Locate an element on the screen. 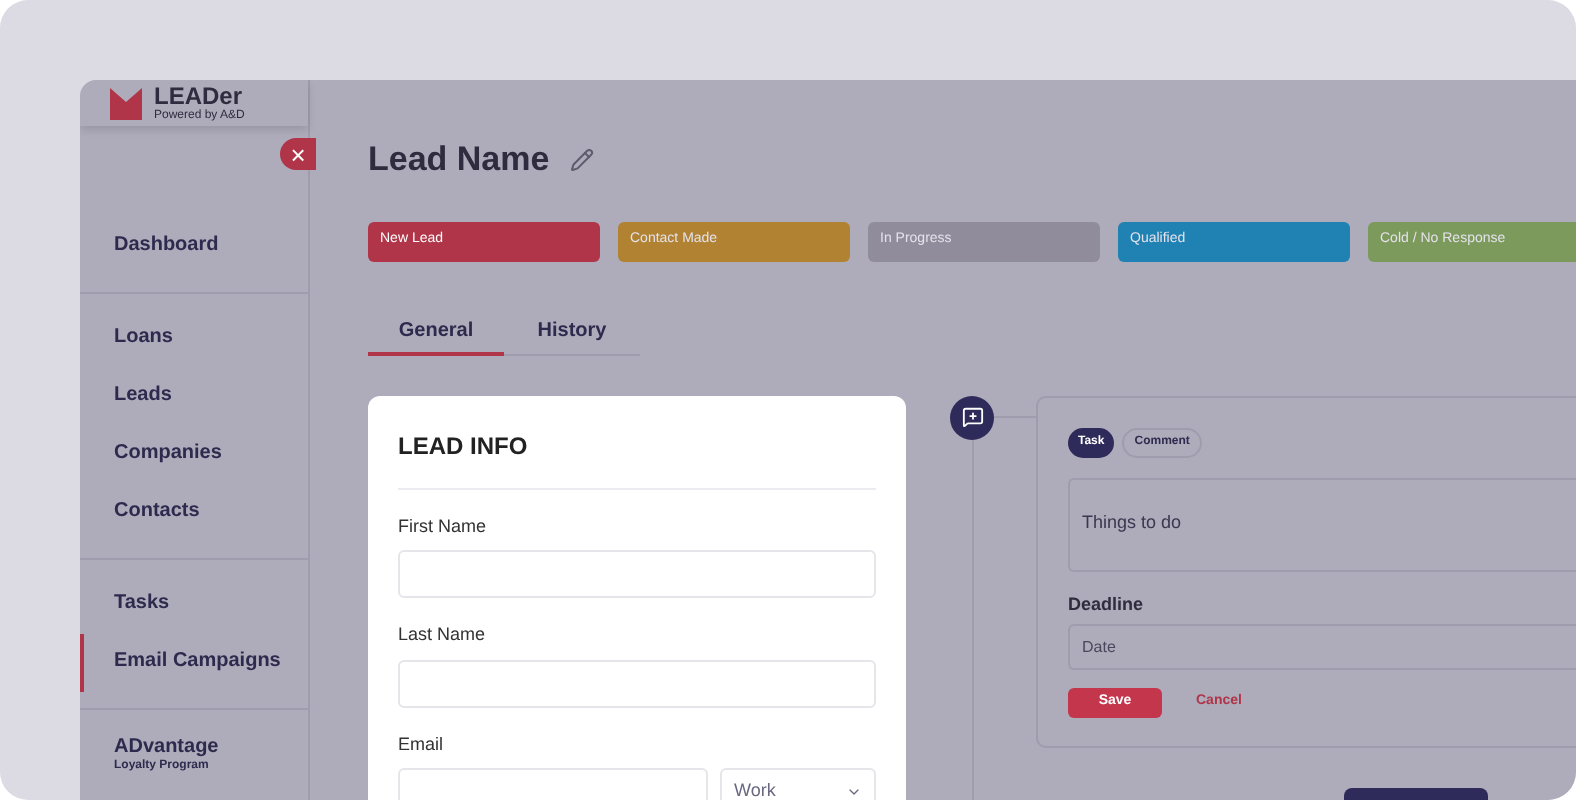  task-text-area: Things to do is located at coordinates (1322, 524).